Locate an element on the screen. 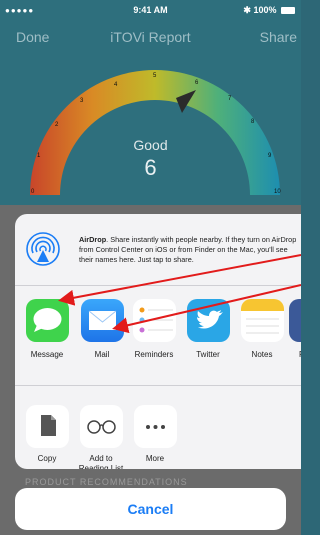 The height and width of the screenshot is (535, 320). section-heading-behind: PRODUCT RECOMMENDATIONS is located at coordinates (106, 482).